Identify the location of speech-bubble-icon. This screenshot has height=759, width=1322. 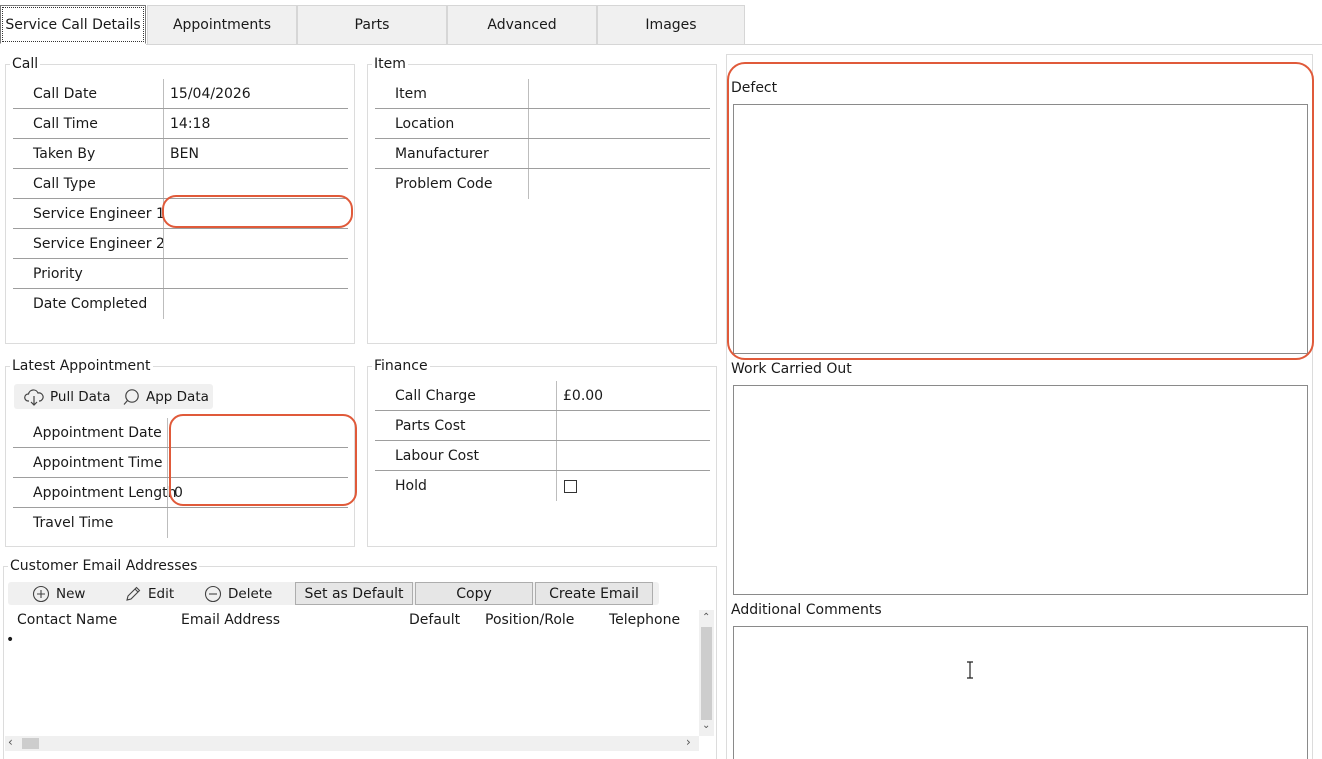
(131, 397).